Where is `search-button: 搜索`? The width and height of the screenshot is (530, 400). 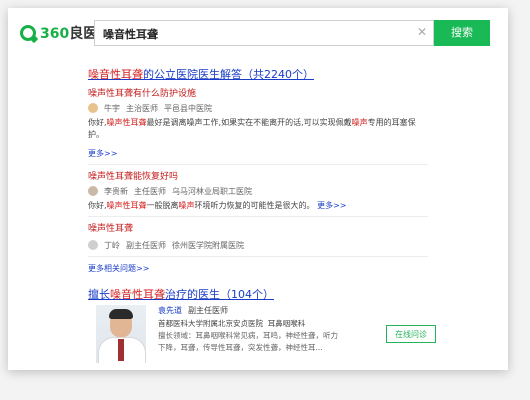 search-button: 搜索 is located at coordinates (462, 33).